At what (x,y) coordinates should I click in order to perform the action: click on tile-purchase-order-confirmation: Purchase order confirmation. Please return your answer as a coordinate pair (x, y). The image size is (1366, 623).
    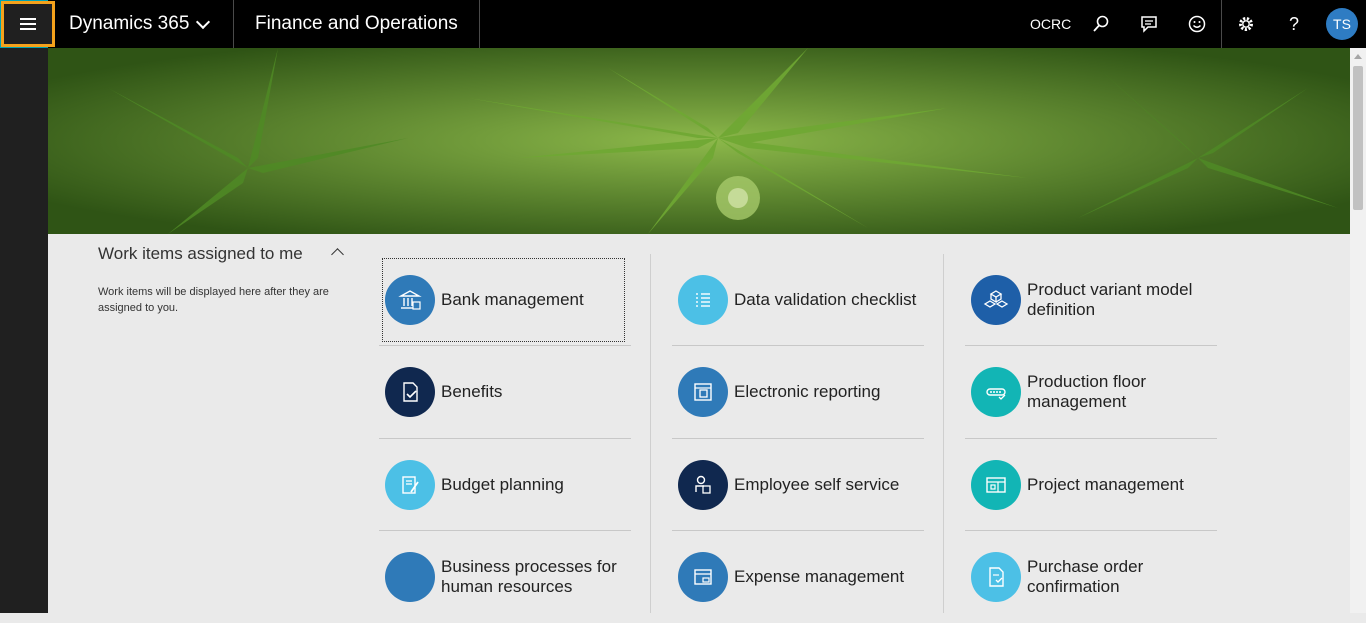
    Looking at the image, I should click on (1091, 577).